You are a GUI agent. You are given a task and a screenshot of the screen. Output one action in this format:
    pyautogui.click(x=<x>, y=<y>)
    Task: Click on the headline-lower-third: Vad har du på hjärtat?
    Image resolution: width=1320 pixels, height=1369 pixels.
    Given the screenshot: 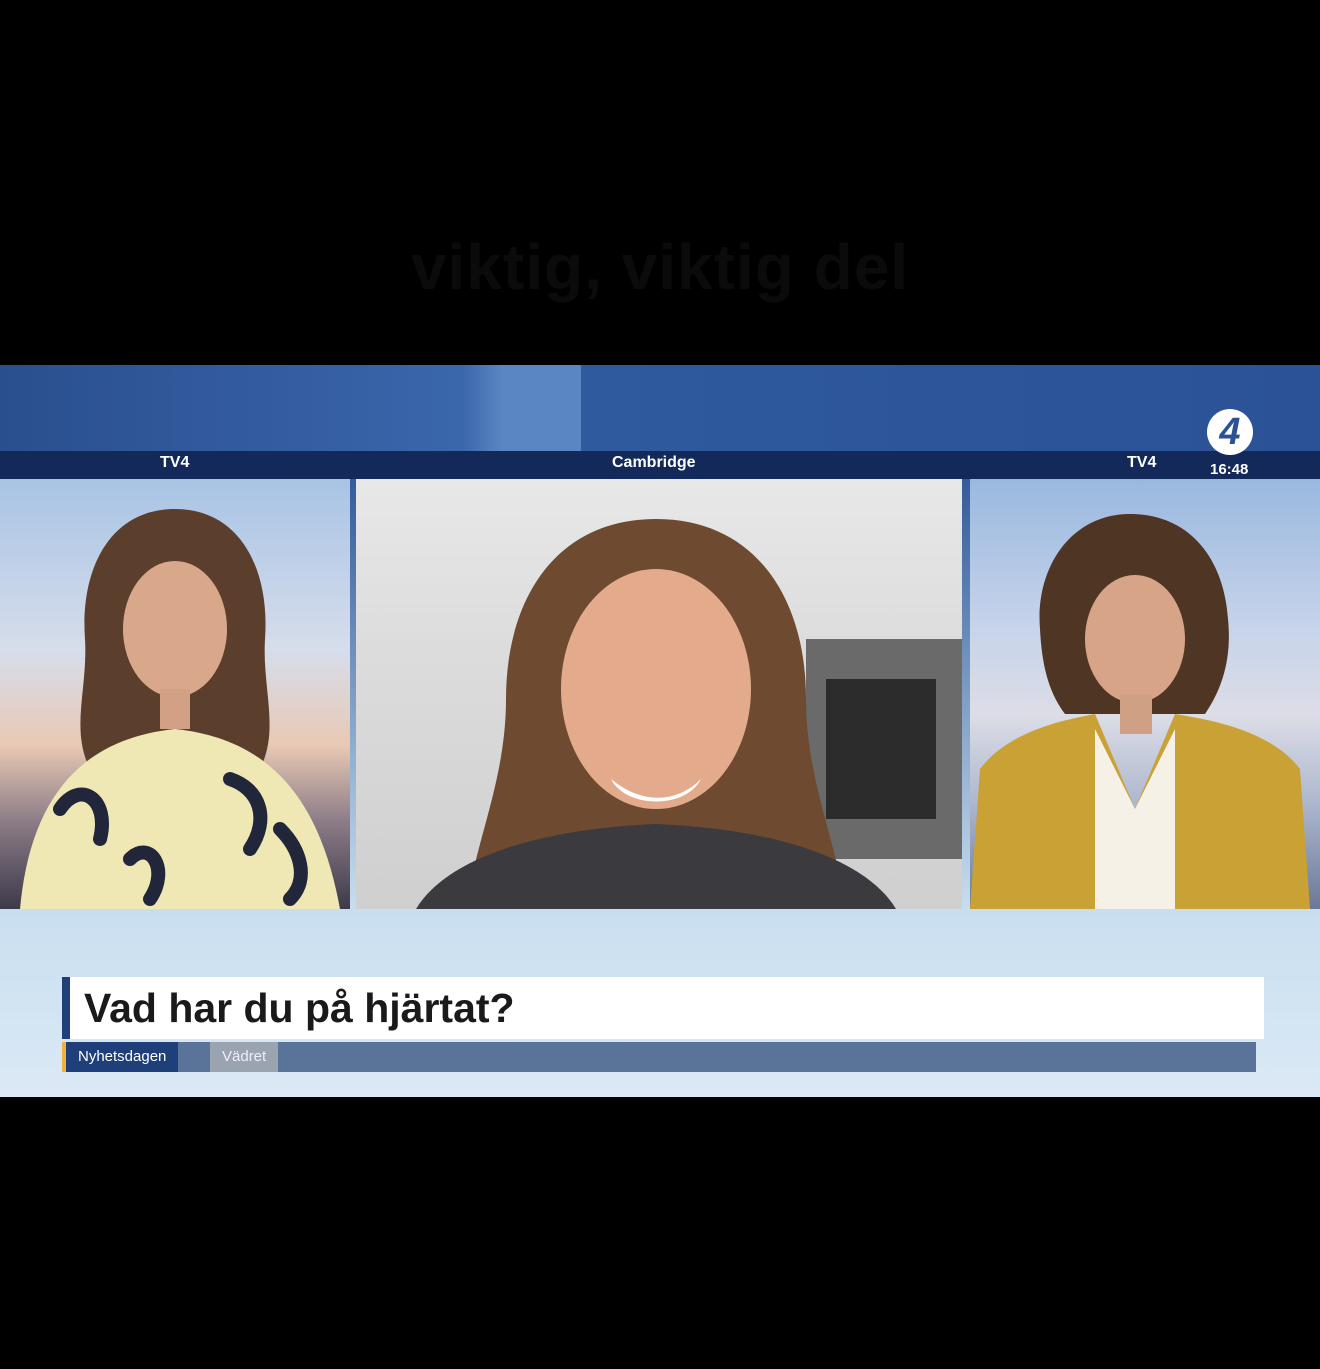 What is the action you would take?
    pyautogui.click(x=663, y=1008)
    